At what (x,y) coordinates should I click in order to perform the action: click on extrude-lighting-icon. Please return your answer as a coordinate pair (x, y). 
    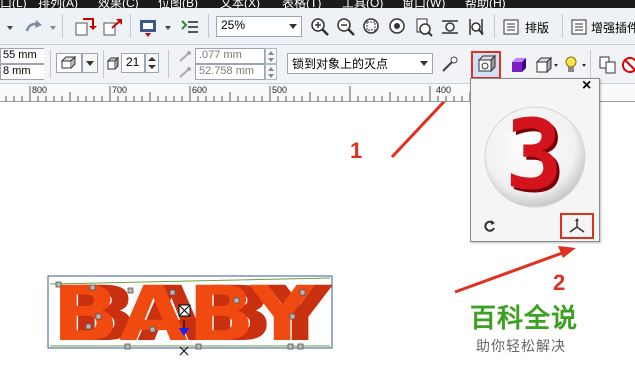
    Looking at the image, I should click on (573, 64).